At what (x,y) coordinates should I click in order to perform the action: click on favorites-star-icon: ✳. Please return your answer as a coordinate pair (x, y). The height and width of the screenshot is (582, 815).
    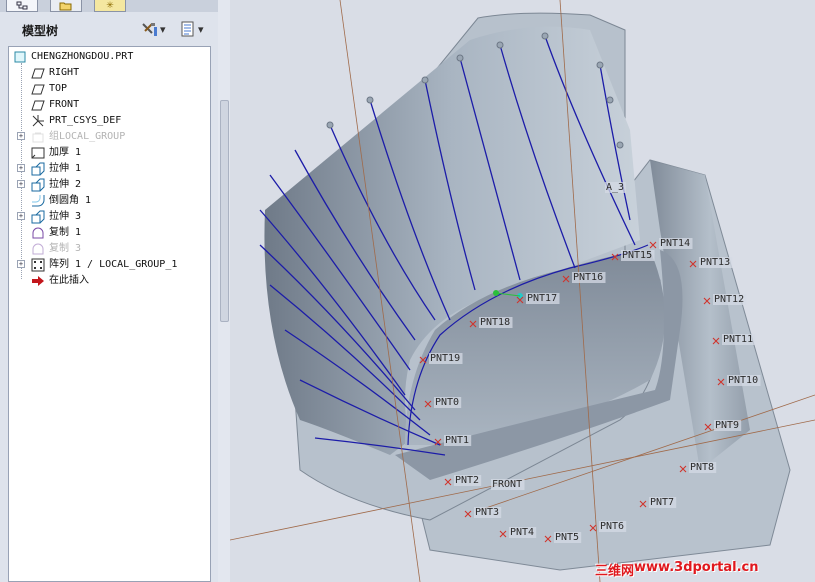
    Looking at the image, I should click on (110, 5).